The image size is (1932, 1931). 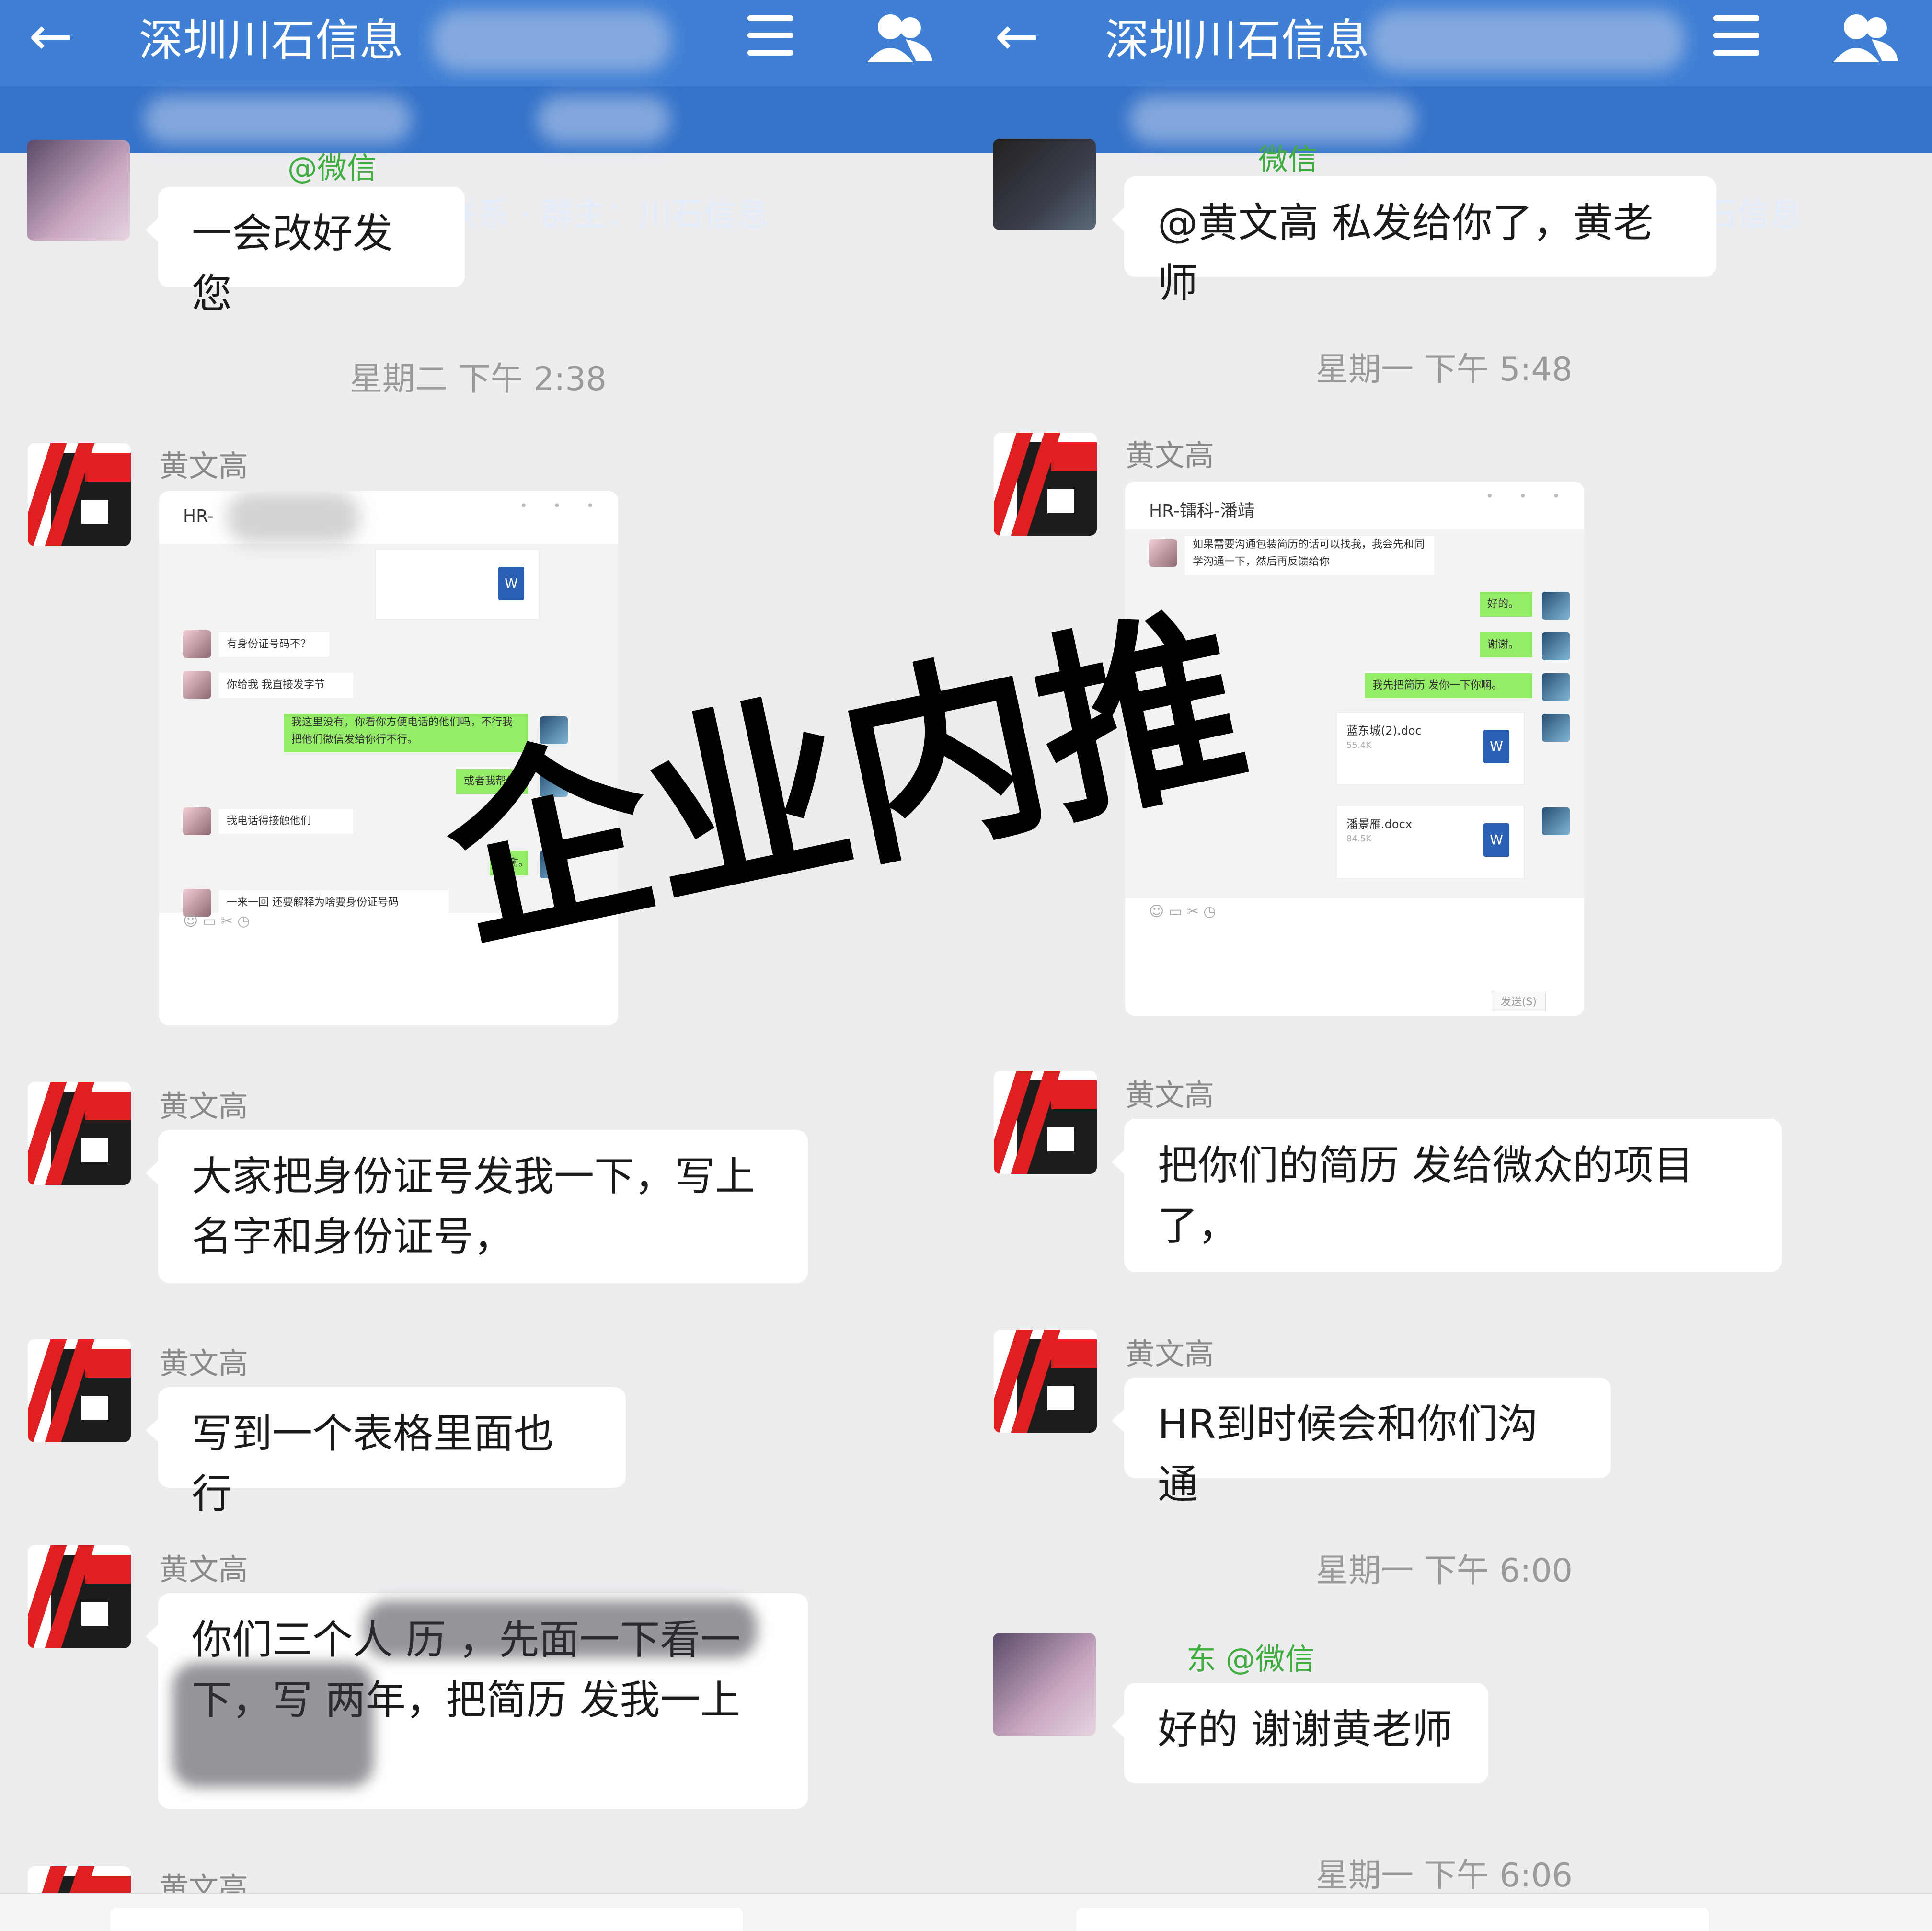 I want to click on file-attachment: 蓝东城(2).doc 55.4K W, so click(x=1430, y=748).